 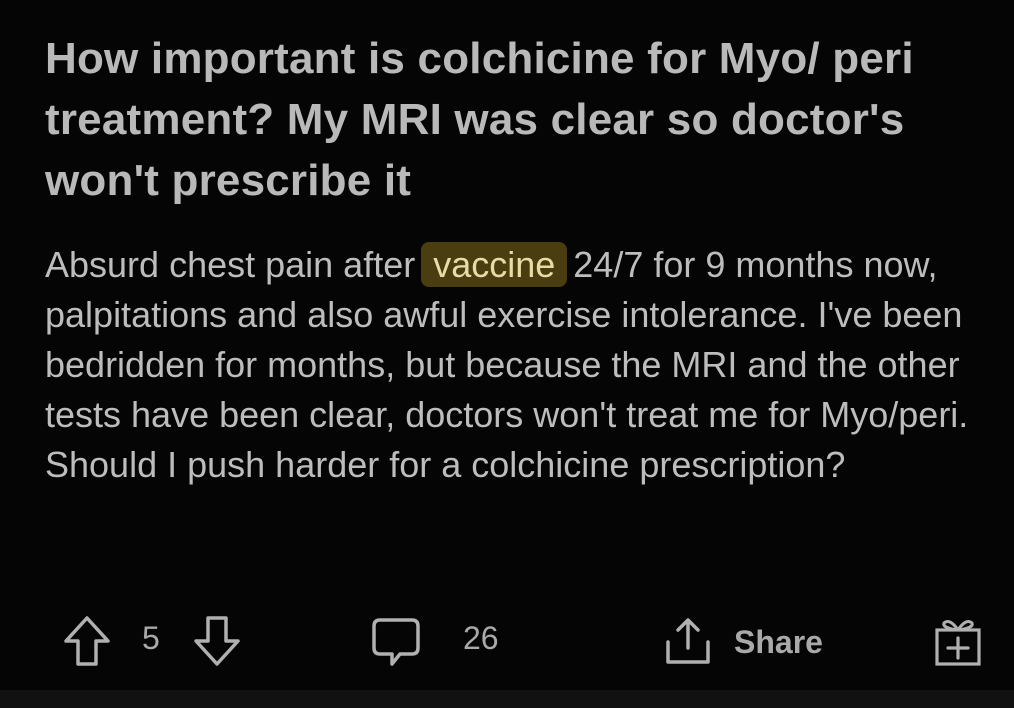 What do you see at coordinates (688, 642) in the screenshot?
I see `share-icon` at bounding box center [688, 642].